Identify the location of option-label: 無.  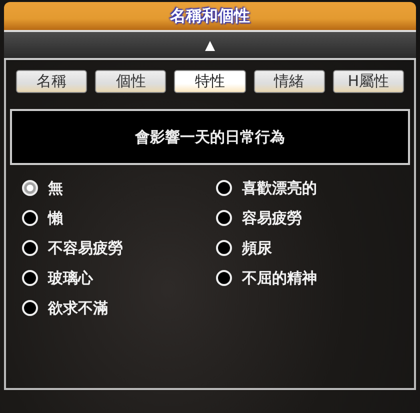
(55, 188).